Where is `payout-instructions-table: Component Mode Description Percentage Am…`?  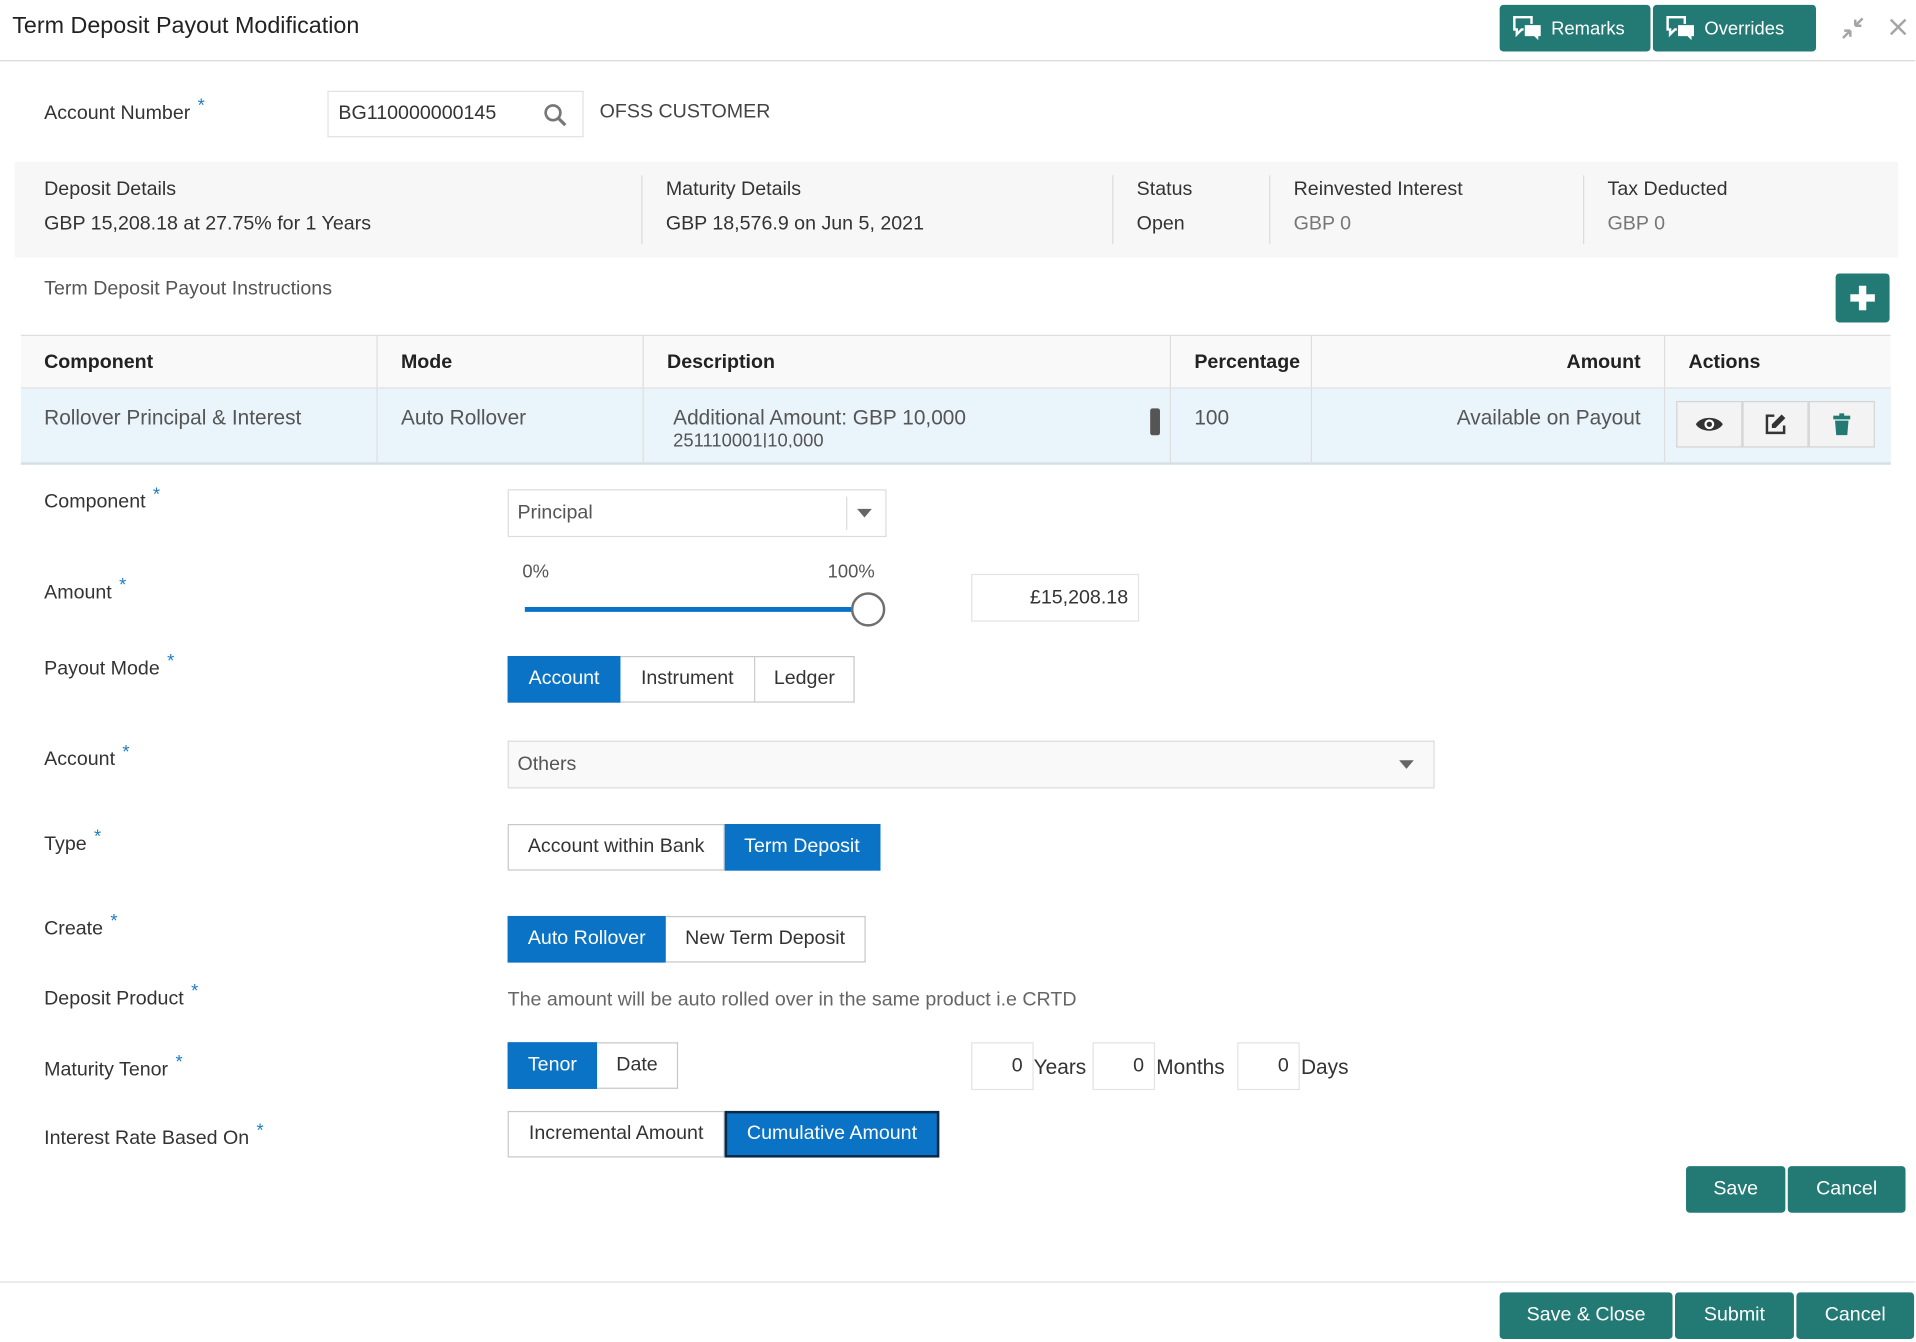
payout-instructions-table: Component Mode Description Percentage Am… is located at coordinates (955, 399).